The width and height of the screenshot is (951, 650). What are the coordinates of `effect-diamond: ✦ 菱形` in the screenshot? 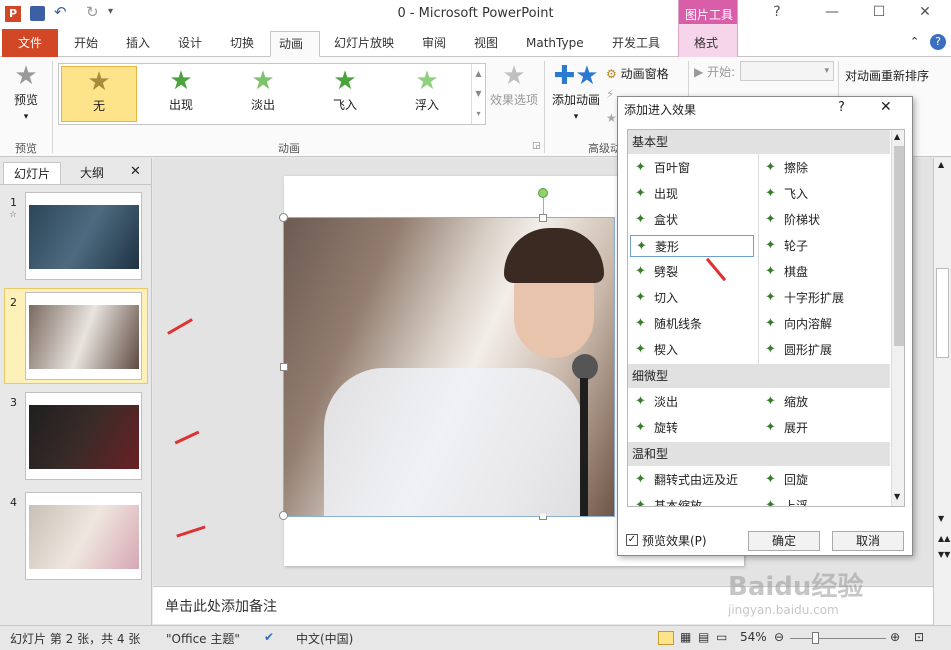 It's located at (692, 246).